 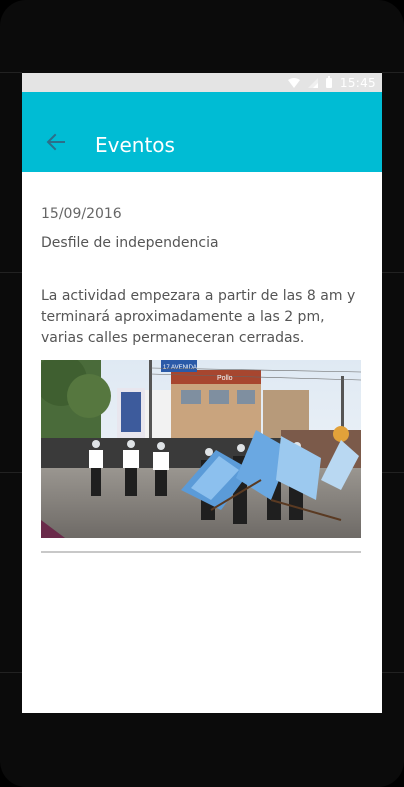 What do you see at coordinates (328, 81) in the screenshot?
I see `battery-icon` at bounding box center [328, 81].